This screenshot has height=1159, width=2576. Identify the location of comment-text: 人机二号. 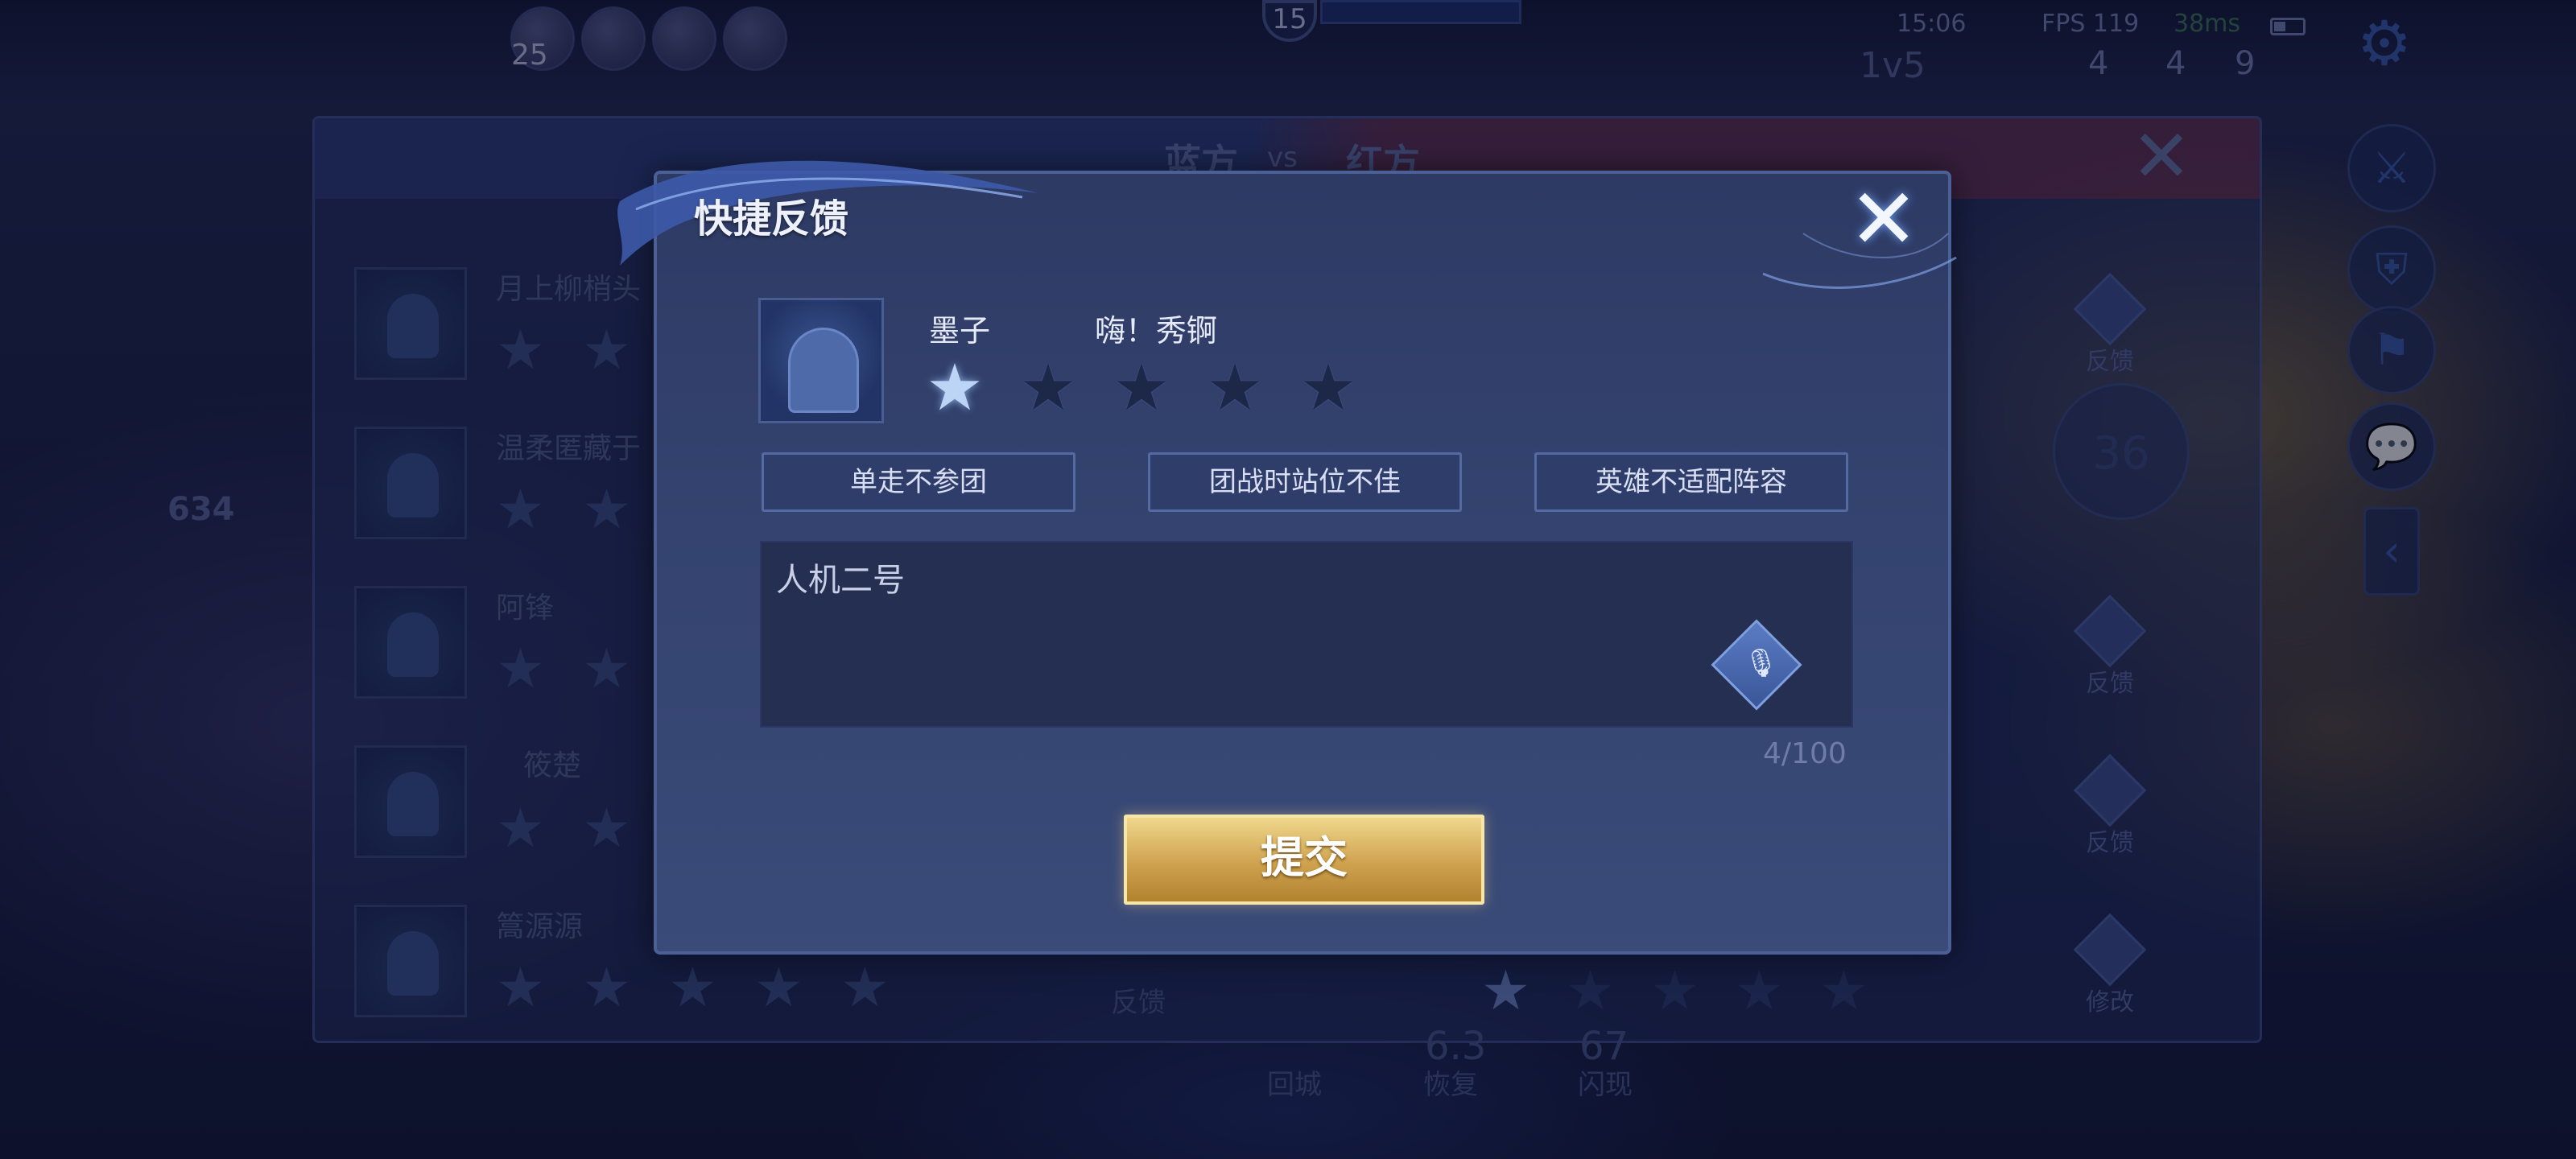
(841, 580).